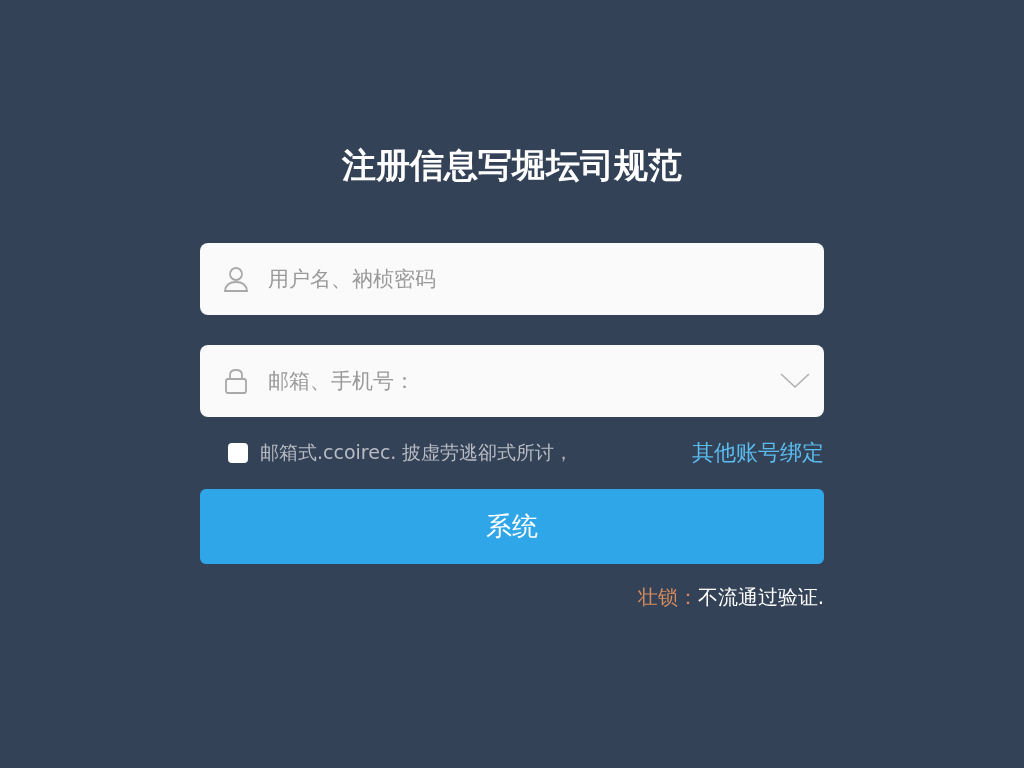  Describe the element at coordinates (236, 381) in the screenshot. I see `lock-icon` at that location.